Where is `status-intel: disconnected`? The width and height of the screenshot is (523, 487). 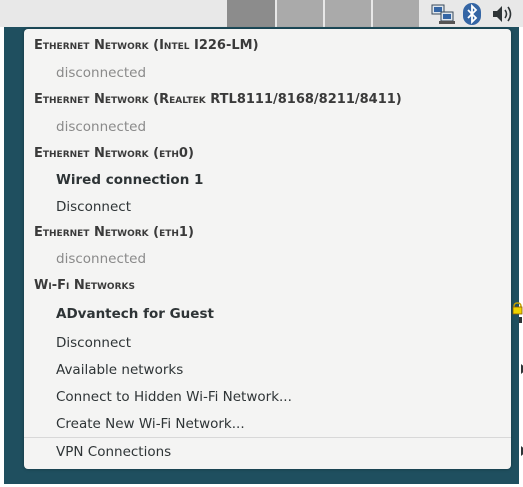 status-intel: disconnected is located at coordinates (101, 72).